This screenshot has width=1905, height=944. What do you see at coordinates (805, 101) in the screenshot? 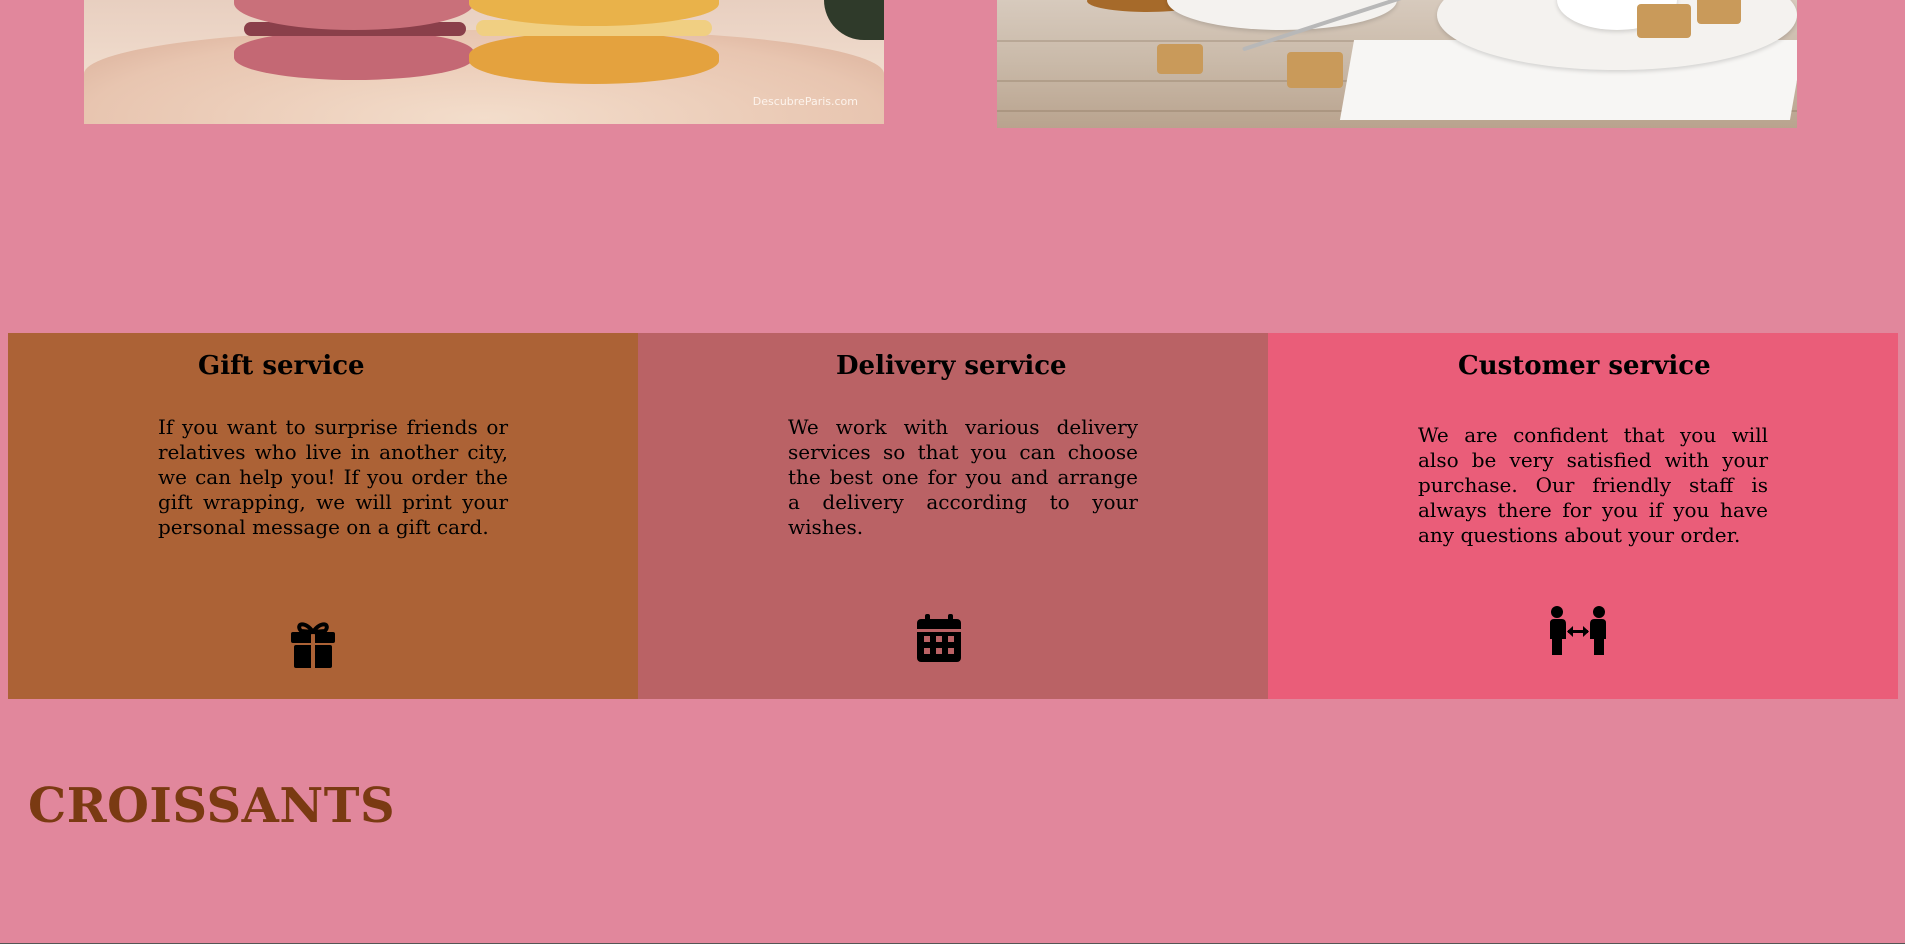
I see `photo-watermark: DescubreParis.com` at bounding box center [805, 101].